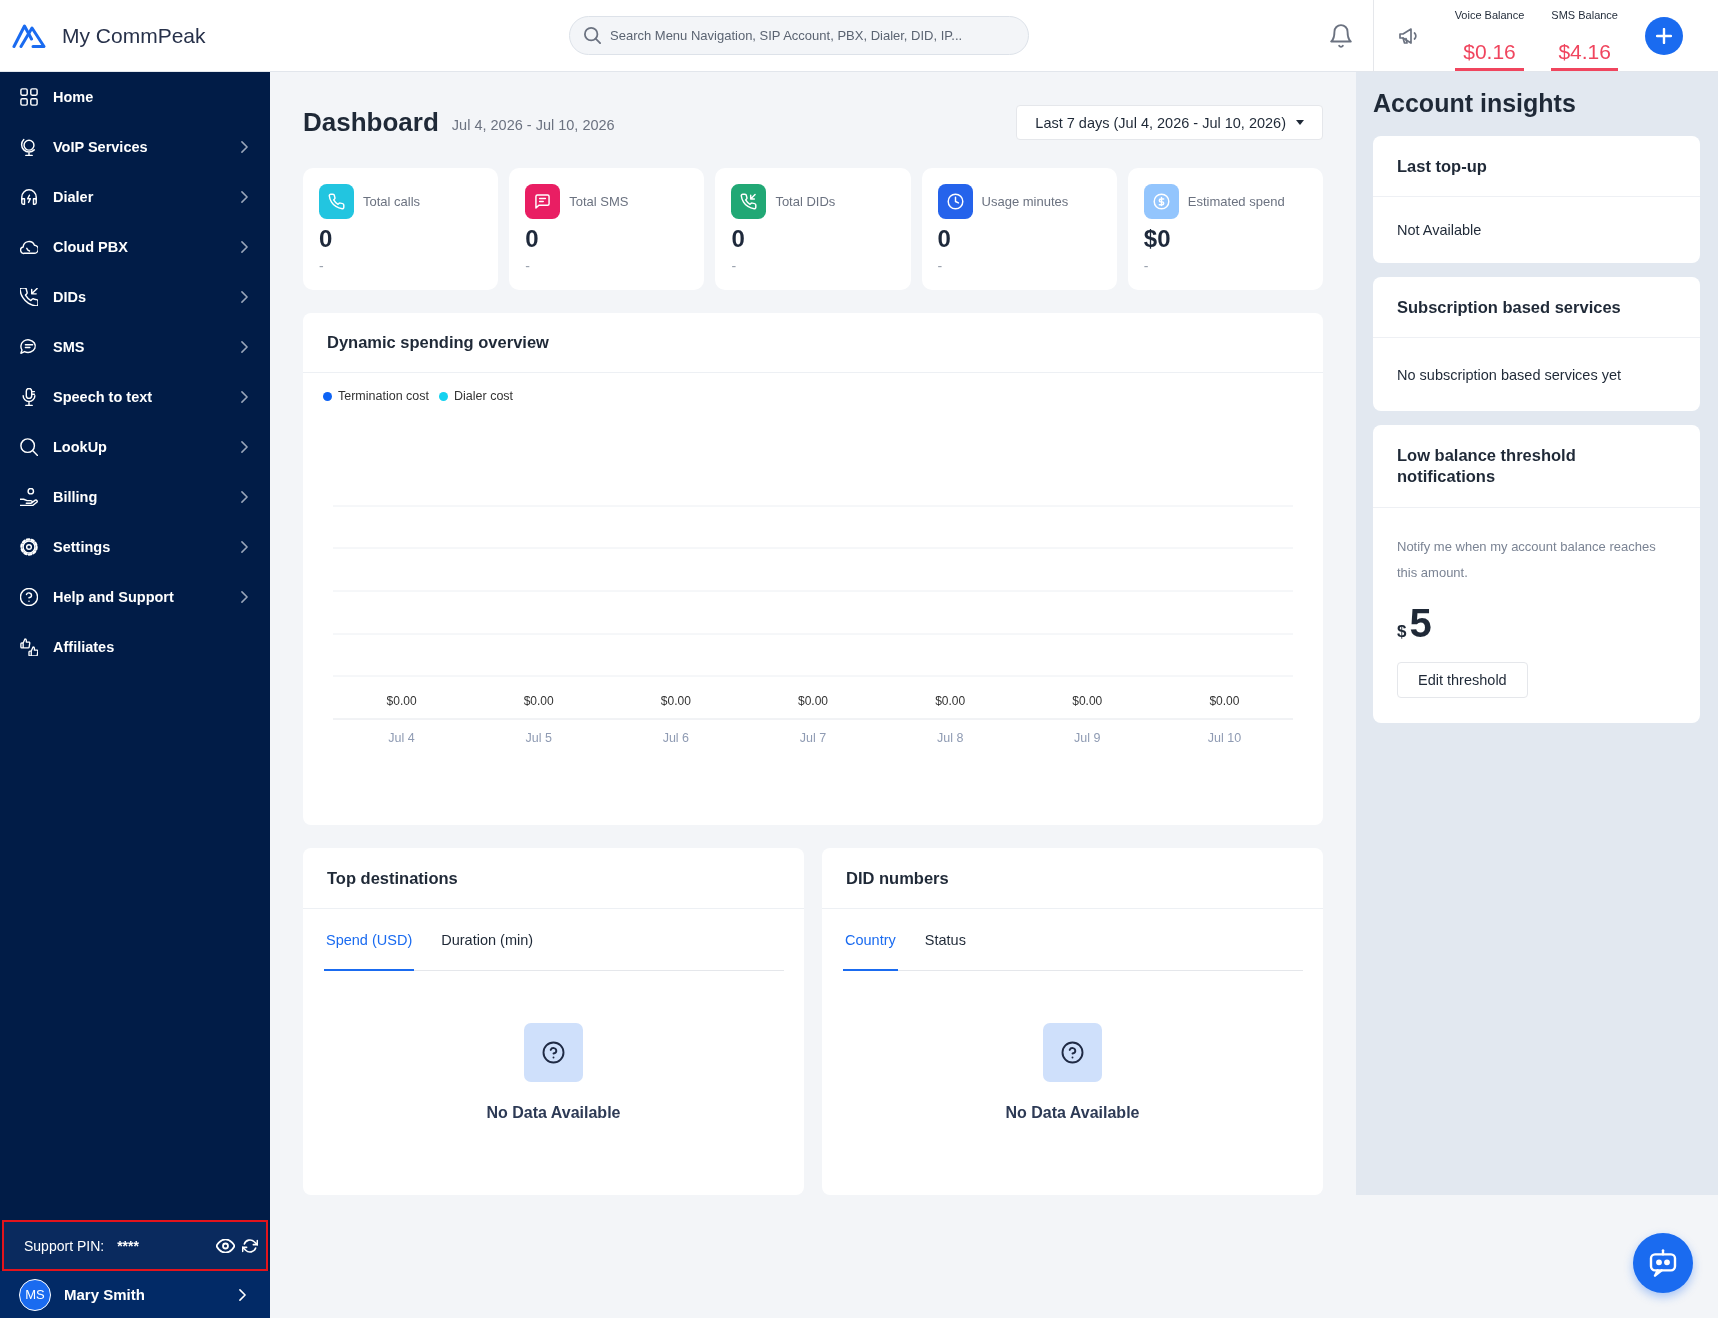 This screenshot has width=1718, height=1318. I want to click on panel-title: Account insights, so click(1475, 103).